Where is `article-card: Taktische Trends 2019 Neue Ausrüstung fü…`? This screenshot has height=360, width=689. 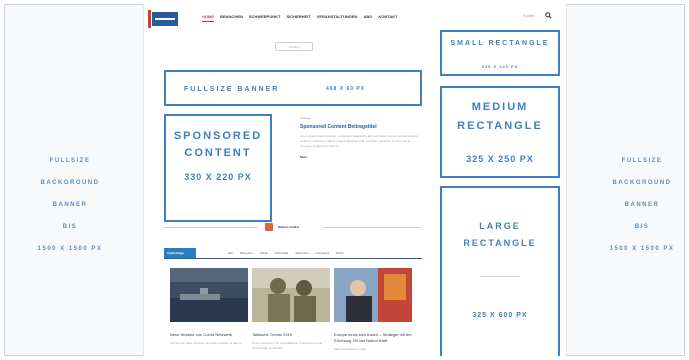 article-card: Taktische Trends 2019 Neue Ausrüstung fü… is located at coordinates (291, 309).